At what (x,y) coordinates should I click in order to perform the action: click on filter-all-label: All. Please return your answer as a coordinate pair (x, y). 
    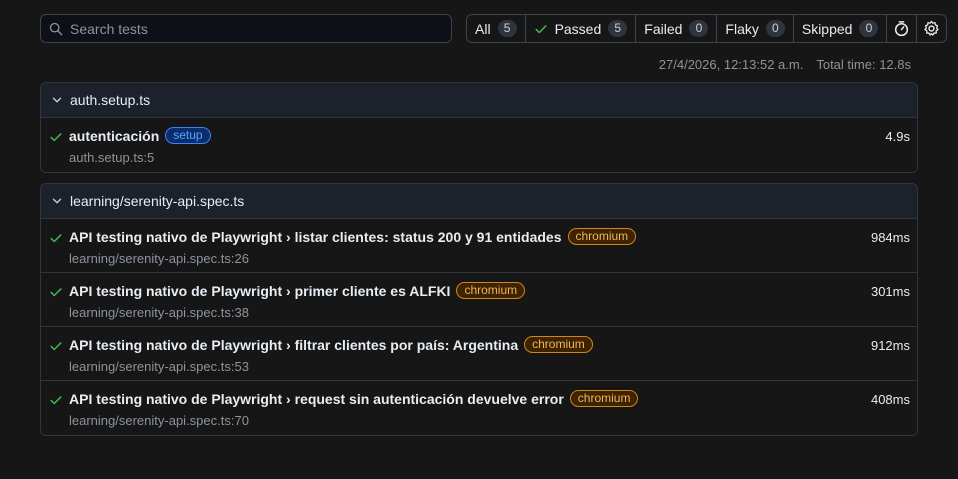
    Looking at the image, I should click on (483, 28).